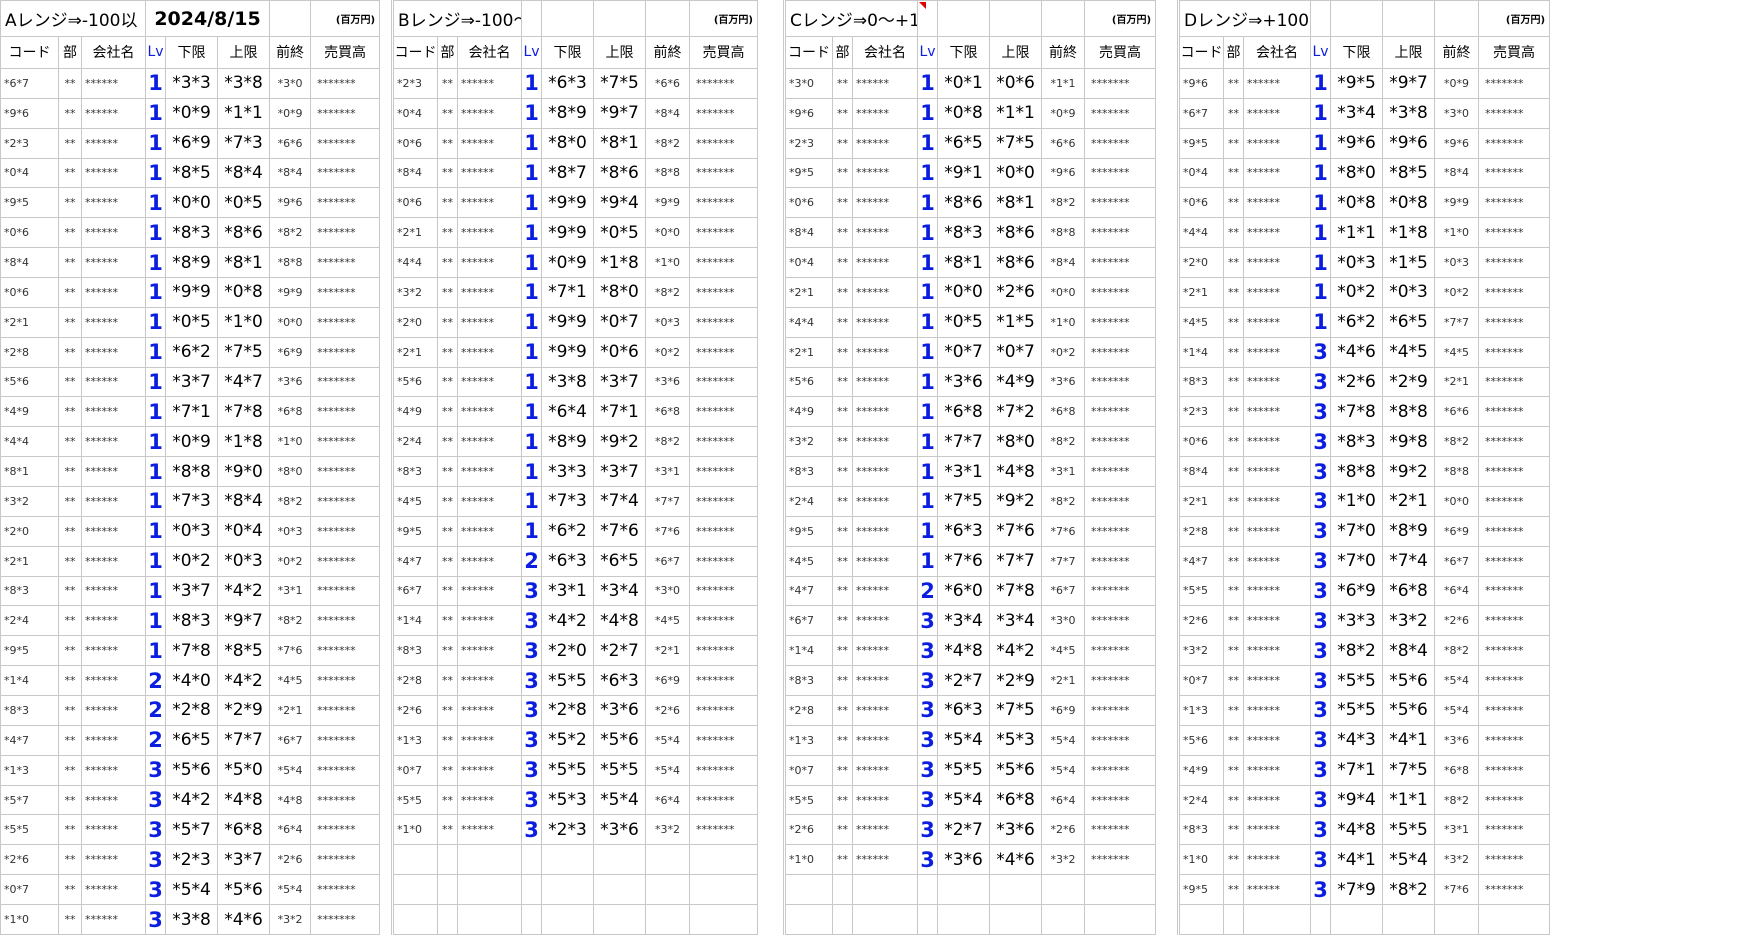  Describe the element at coordinates (809, 531) in the screenshot. I see `cell-code: *9*5` at that location.